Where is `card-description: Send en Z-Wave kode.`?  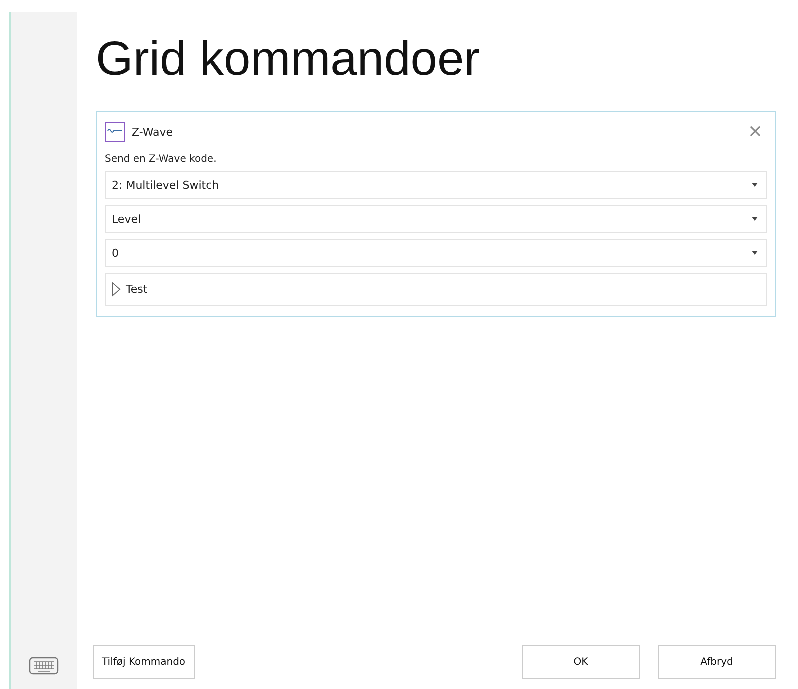
card-description: Send en Z-Wave kode. is located at coordinates (161, 159).